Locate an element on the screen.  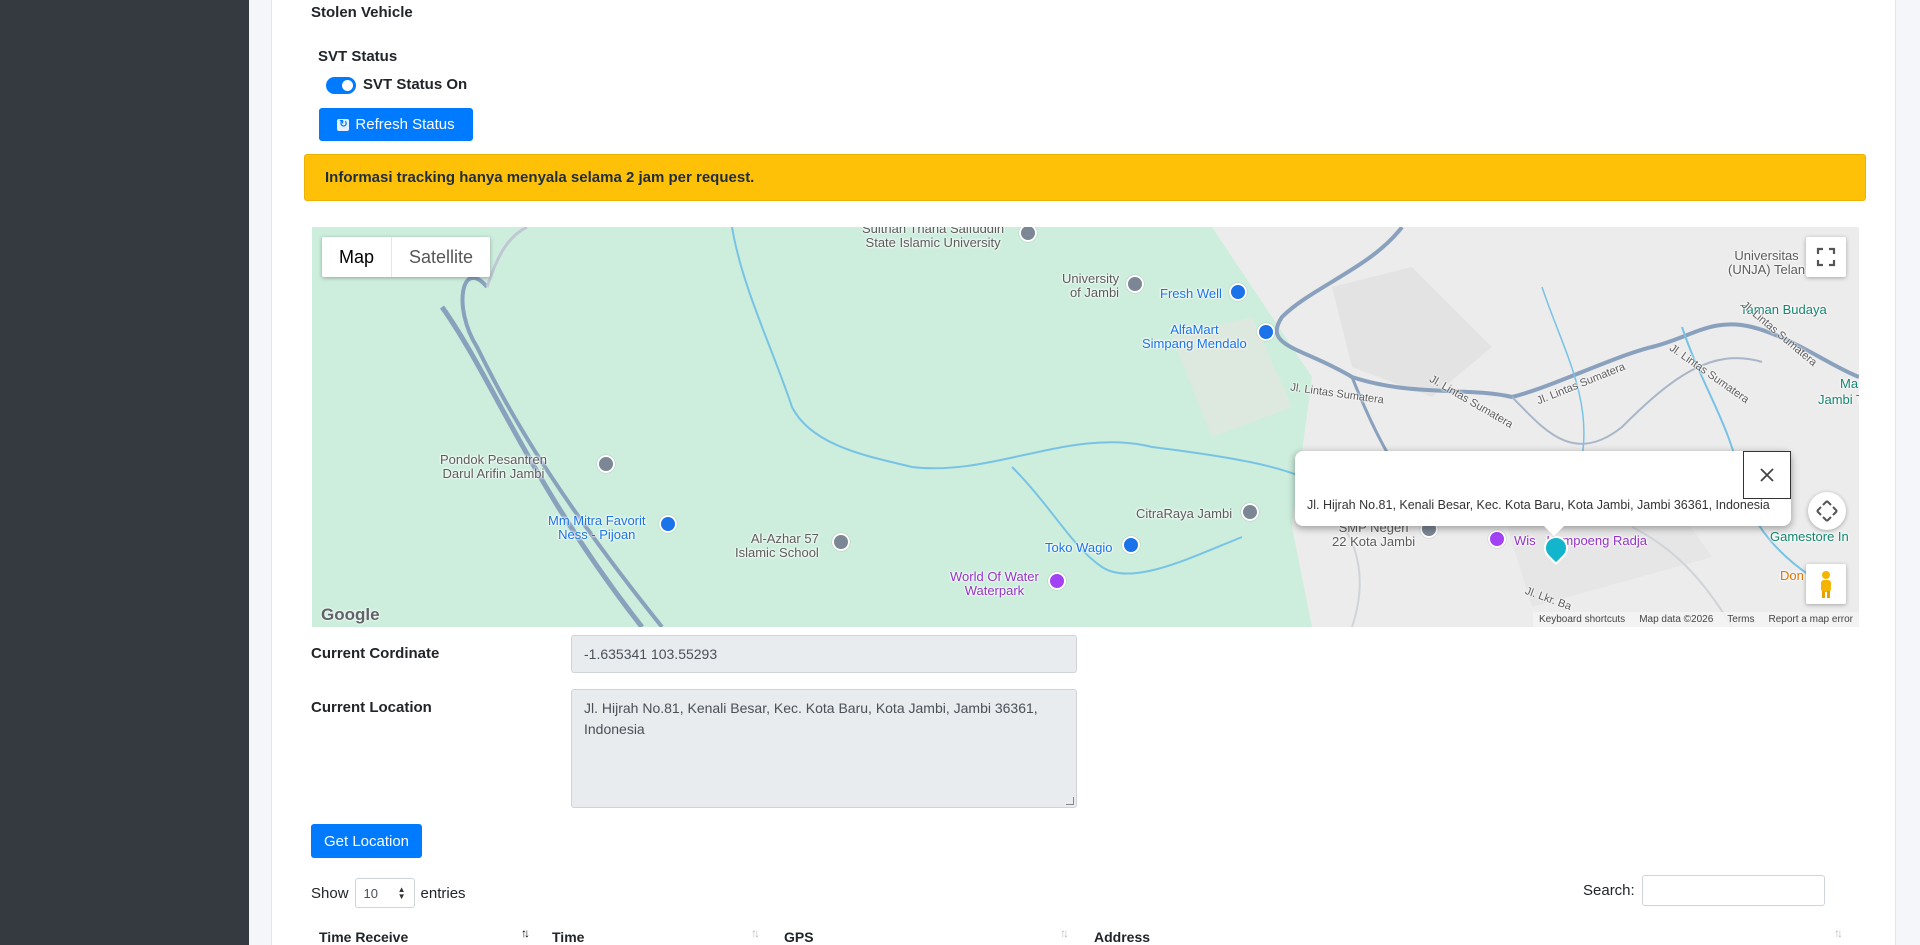
column-header-address: Address is located at coordinates (1122, 937).